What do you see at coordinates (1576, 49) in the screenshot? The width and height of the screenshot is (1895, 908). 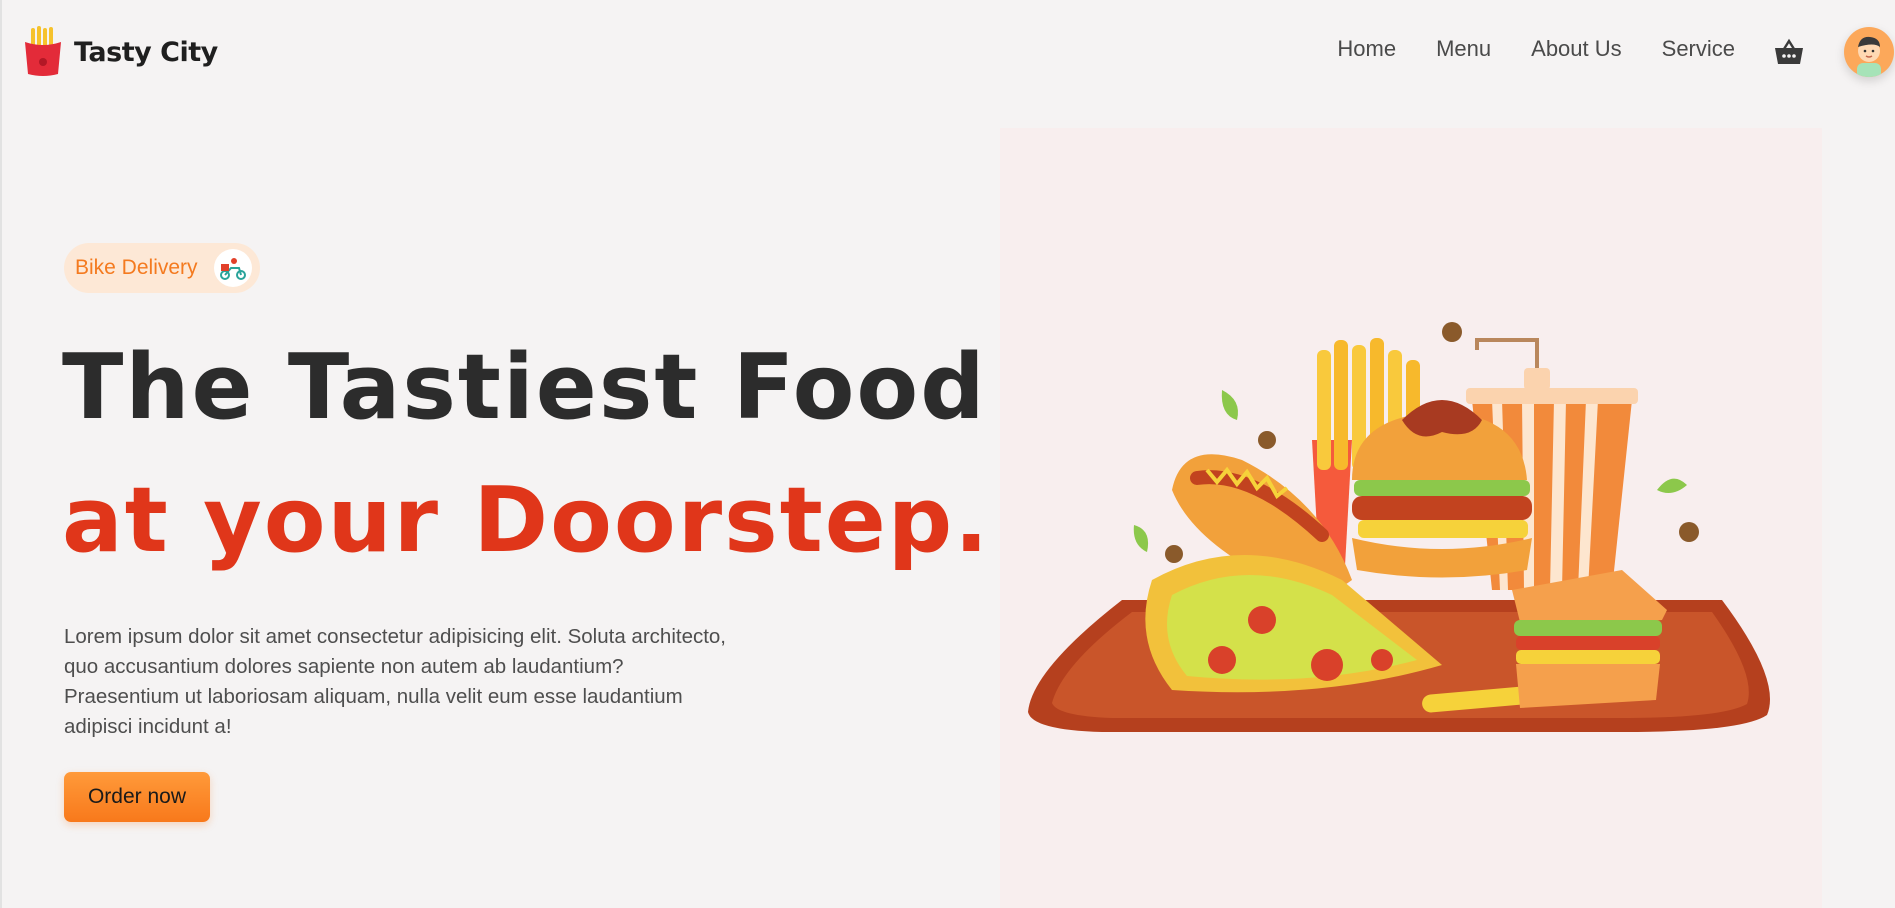 I see `nav-about-us: About Us` at bounding box center [1576, 49].